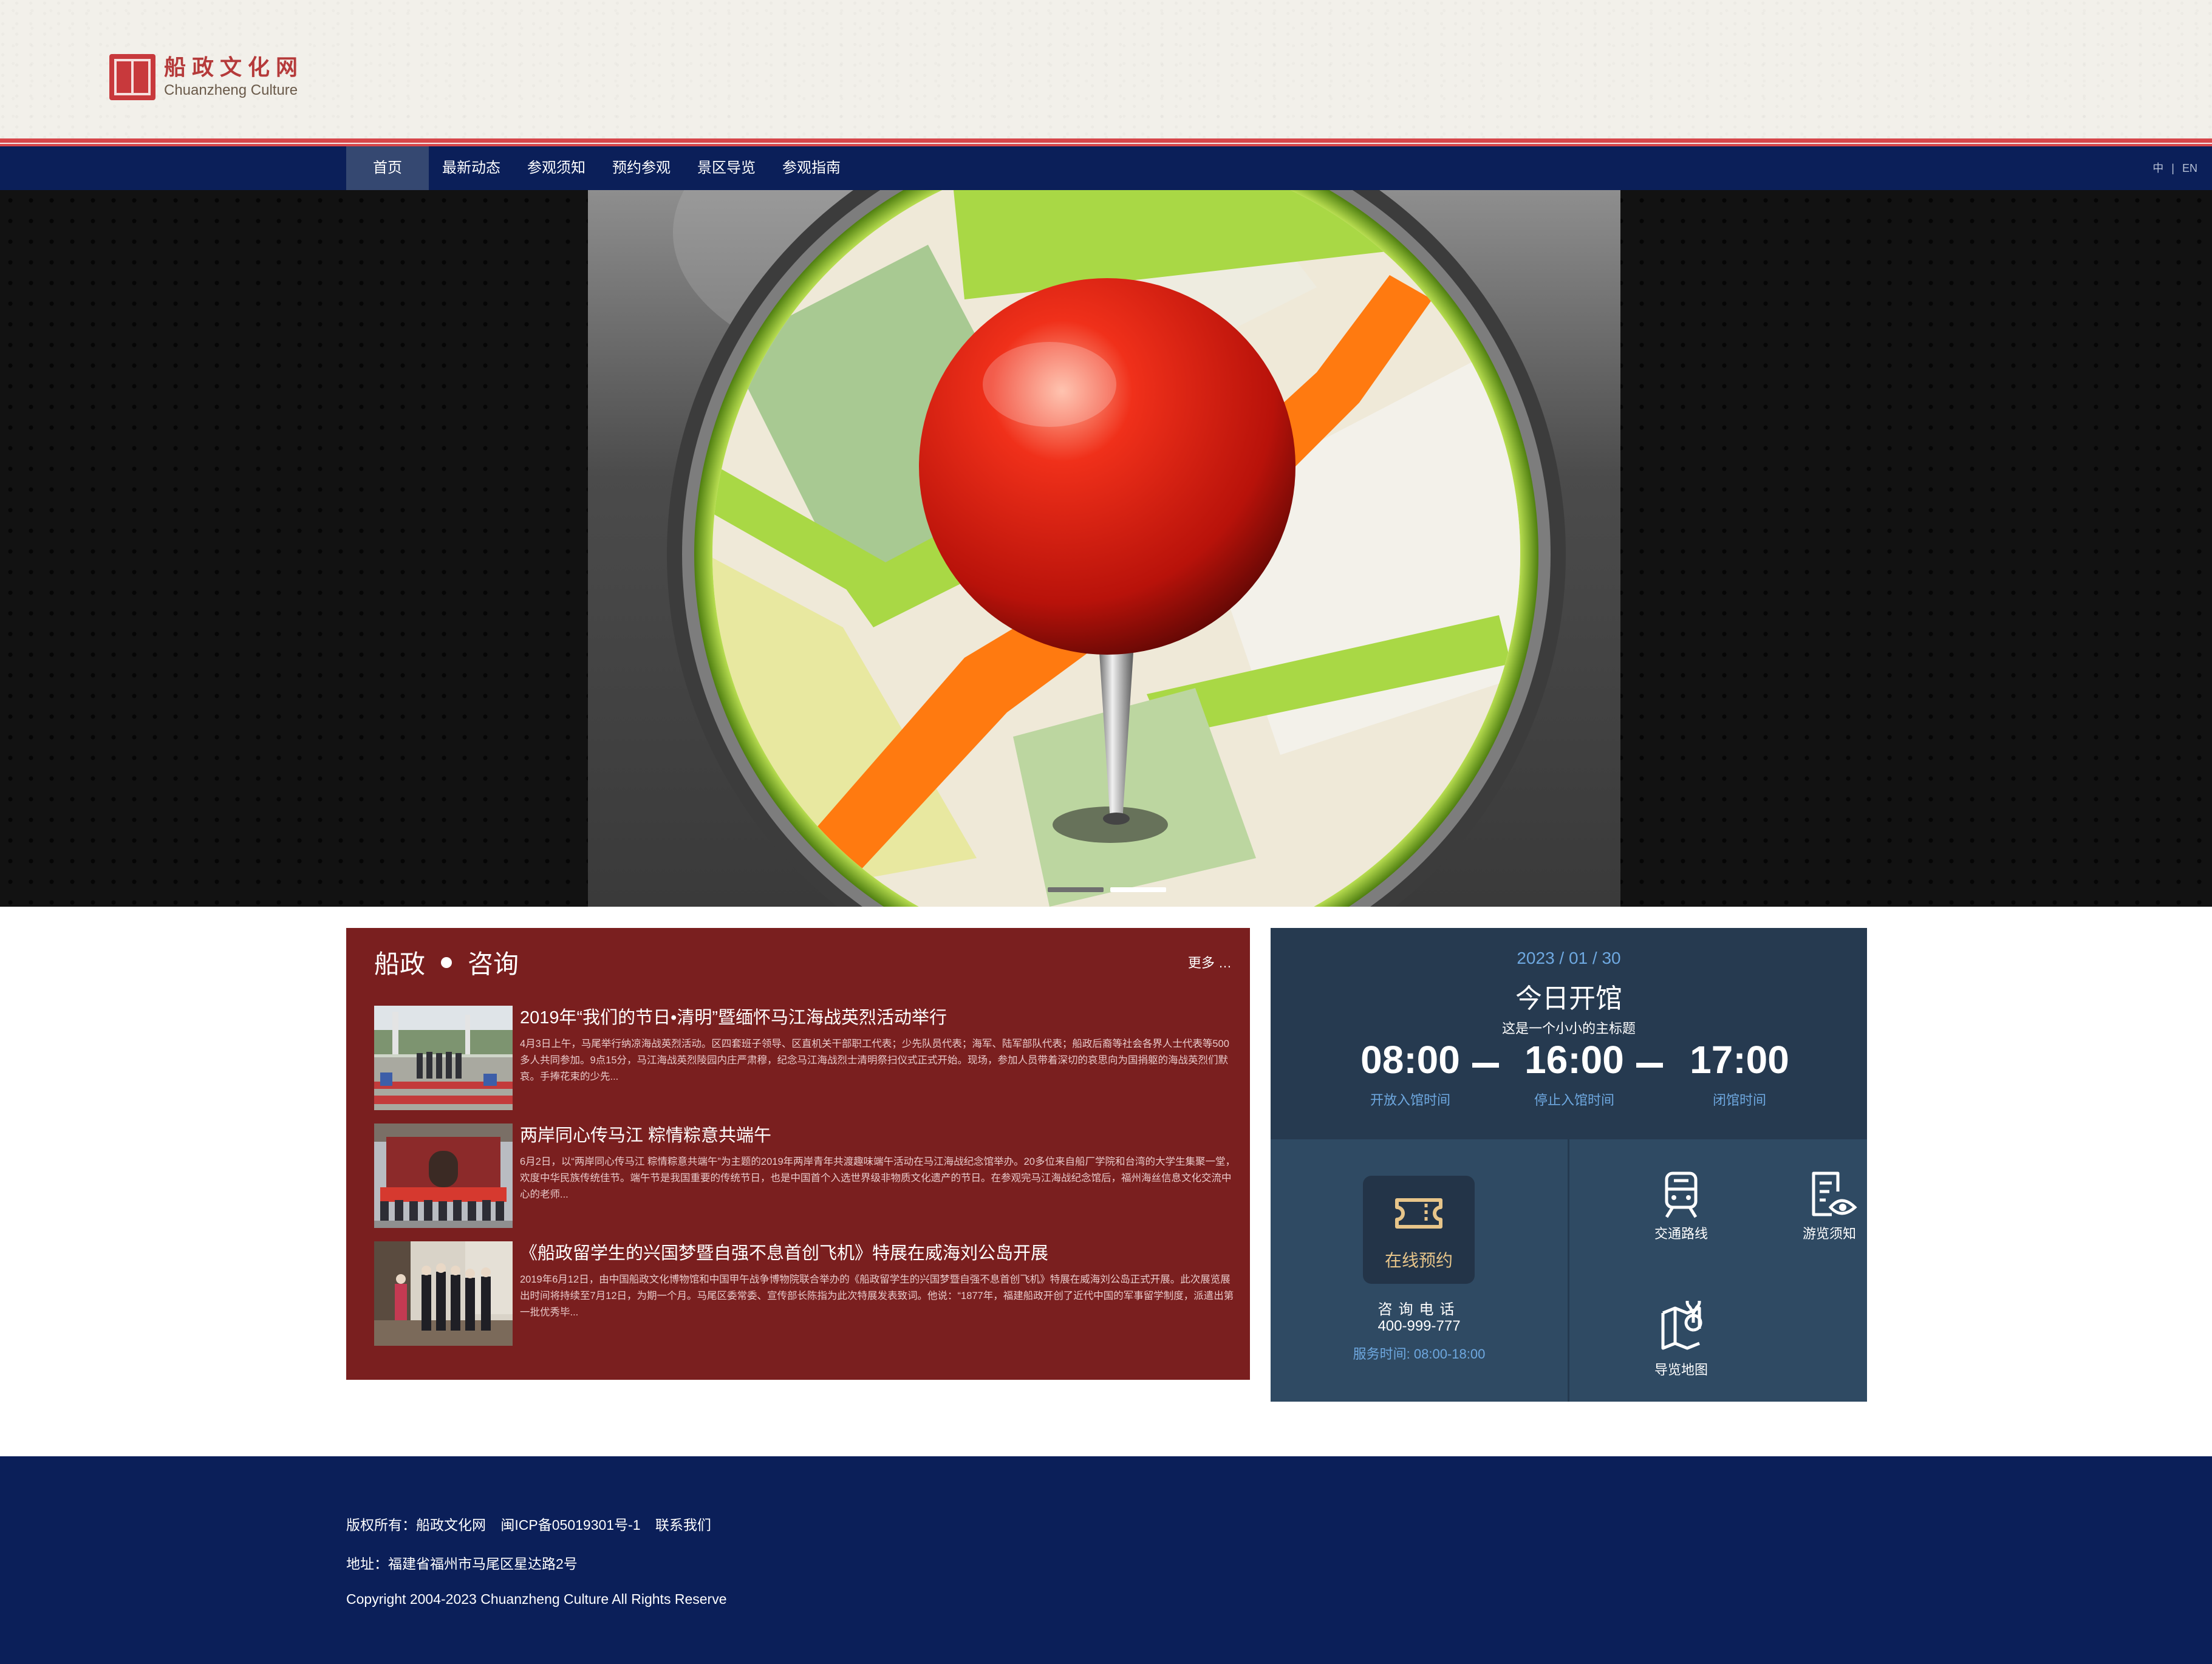 Image resolution: width=2212 pixels, height=1664 pixels. I want to click on last-entry-caption: 停止入馆时间, so click(1574, 1100).